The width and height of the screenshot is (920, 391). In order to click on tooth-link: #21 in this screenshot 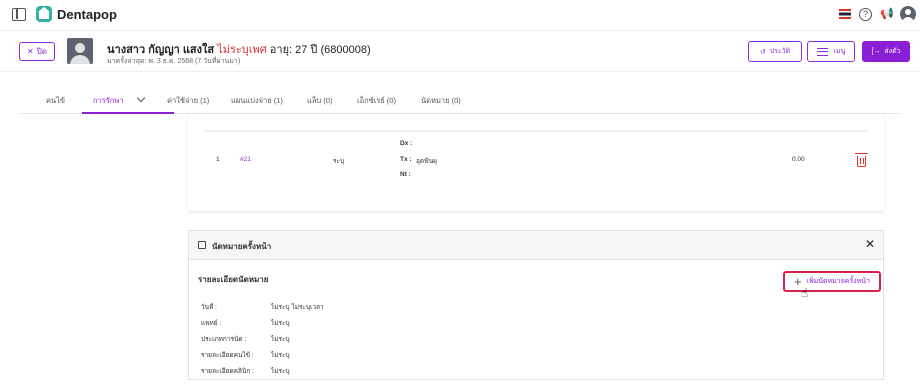, I will do `click(245, 159)`.